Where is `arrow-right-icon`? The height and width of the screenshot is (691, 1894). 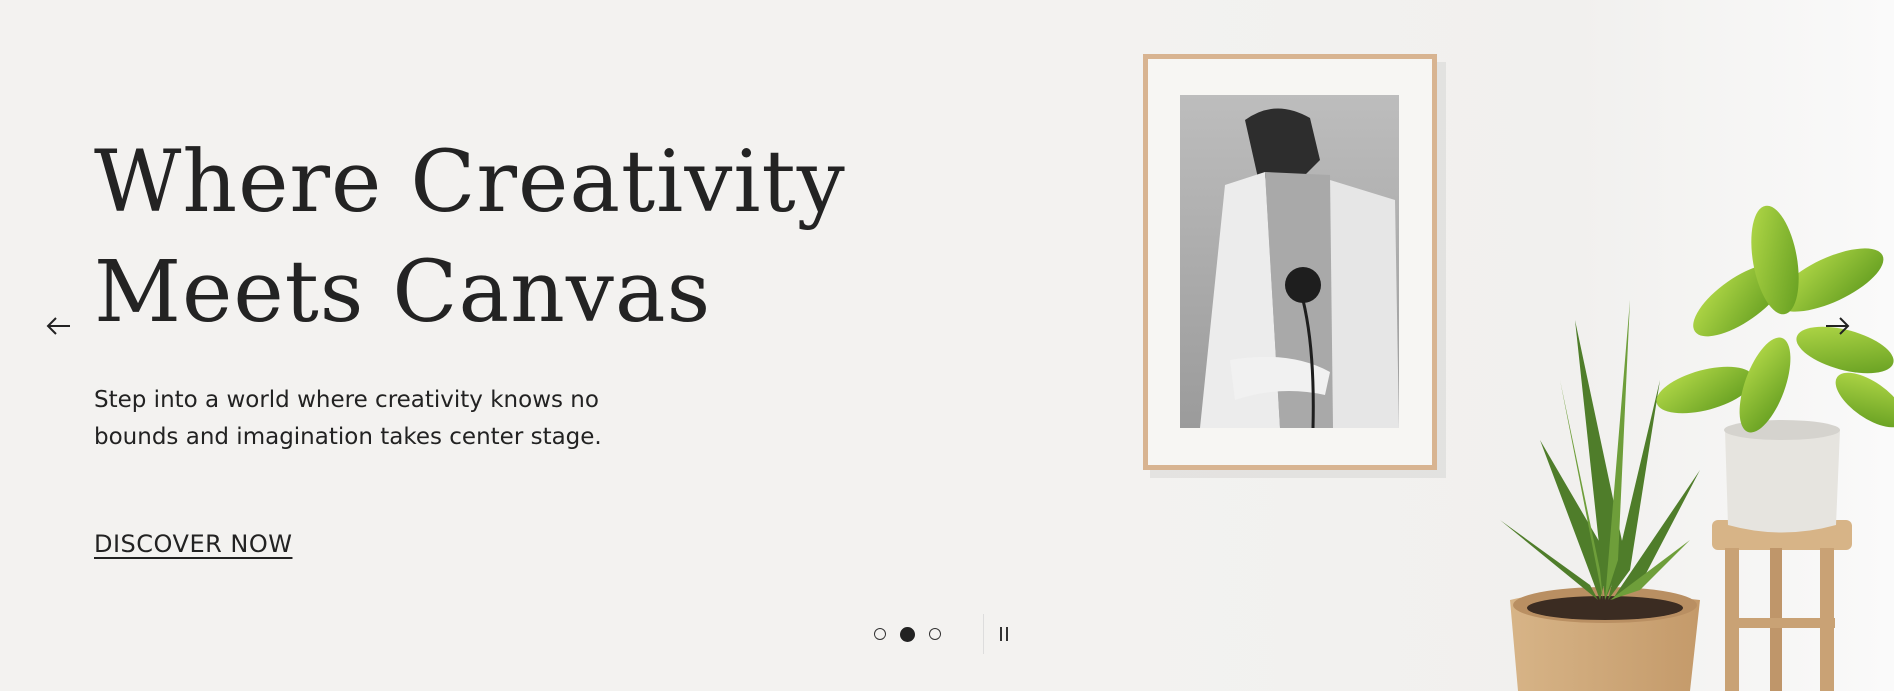 arrow-right-icon is located at coordinates (1838, 326).